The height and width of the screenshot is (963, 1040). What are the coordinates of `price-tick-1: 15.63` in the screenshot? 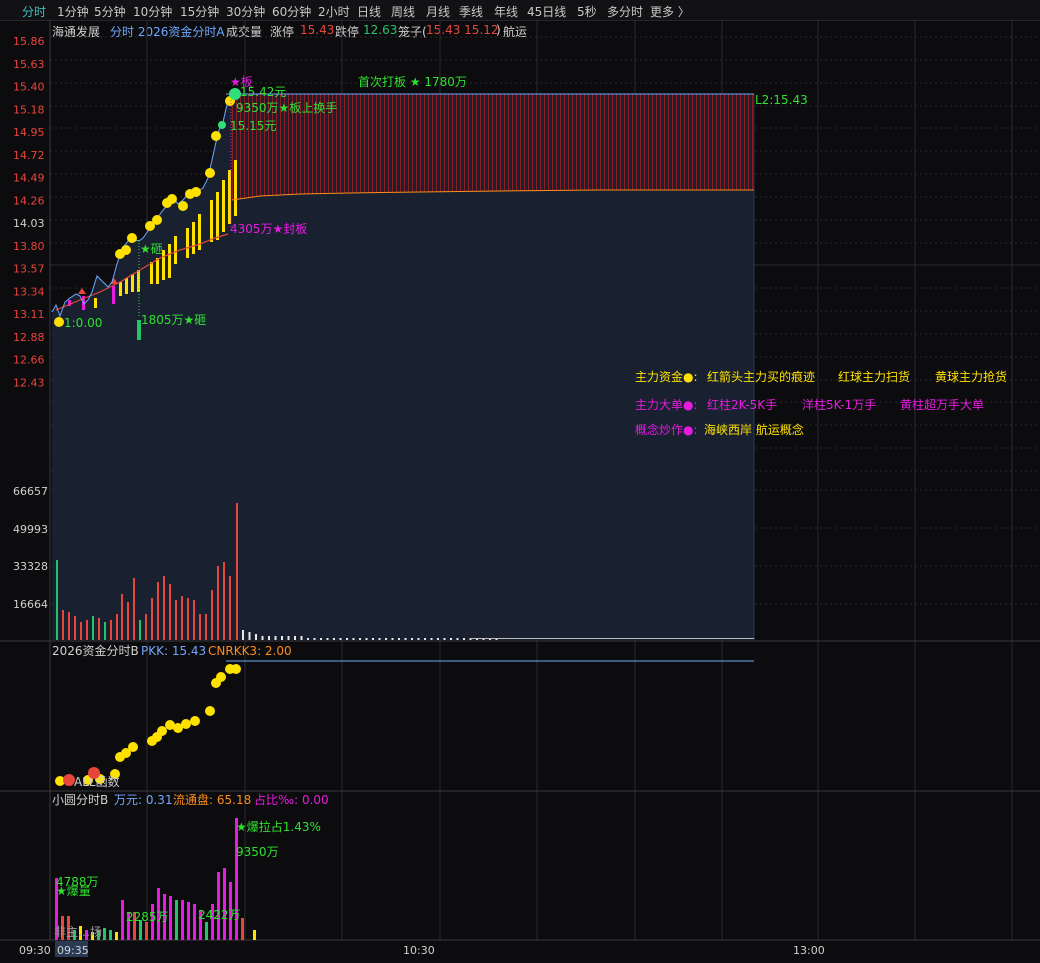 It's located at (29, 64).